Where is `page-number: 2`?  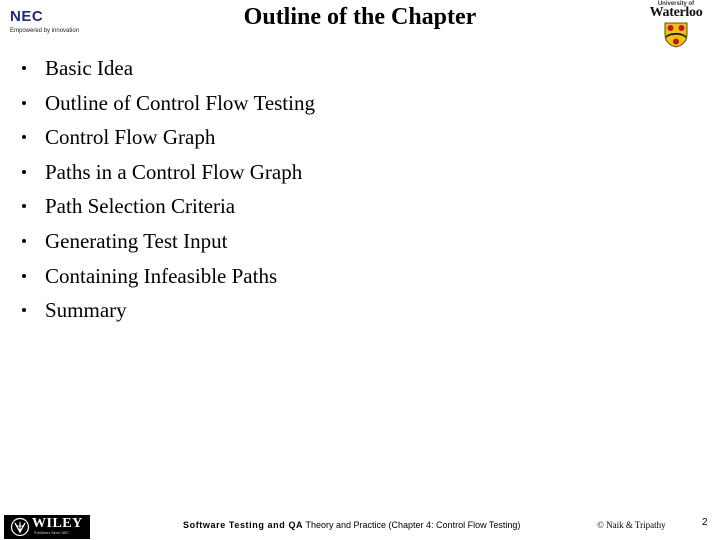 page-number: 2 is located at coordinates (705, 522).